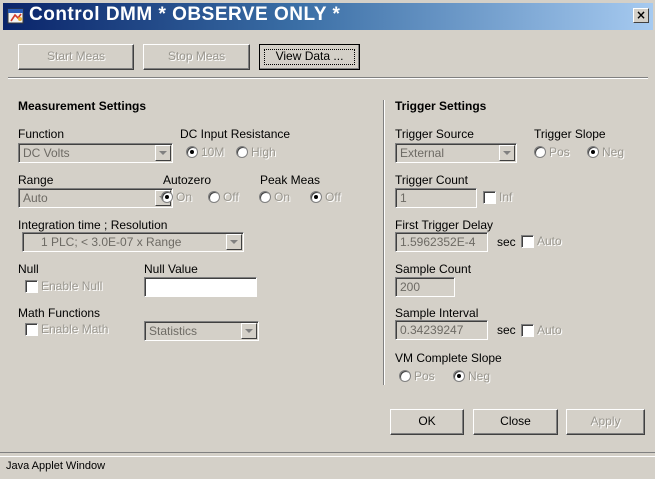 The image size is (655, 479). I want to click on peak-meas-off-radio, so click(316, 197).